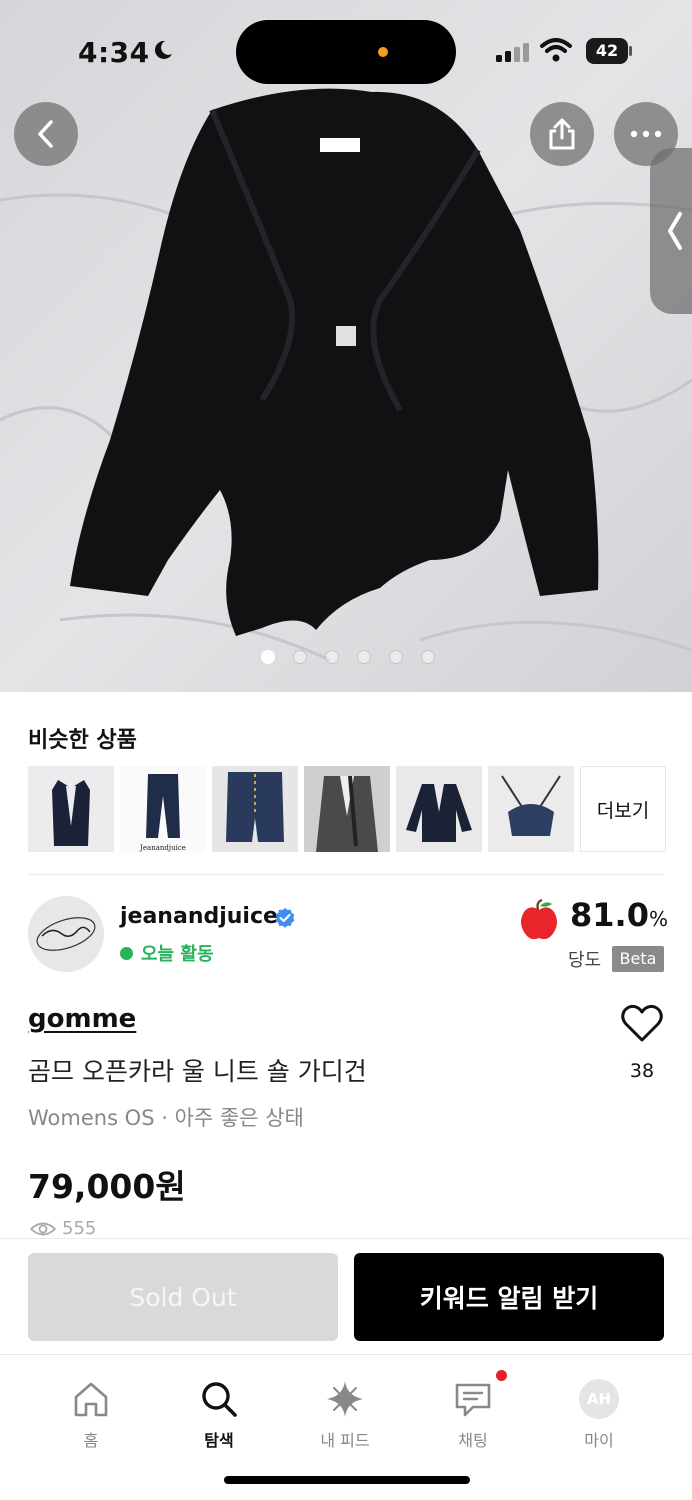 Image resolution: width=692 pixels, height=1500 pixels. Describe the element at coordinates (177, 954) in the screenshot. I see `activity-label: 오늘 활동` at that location.